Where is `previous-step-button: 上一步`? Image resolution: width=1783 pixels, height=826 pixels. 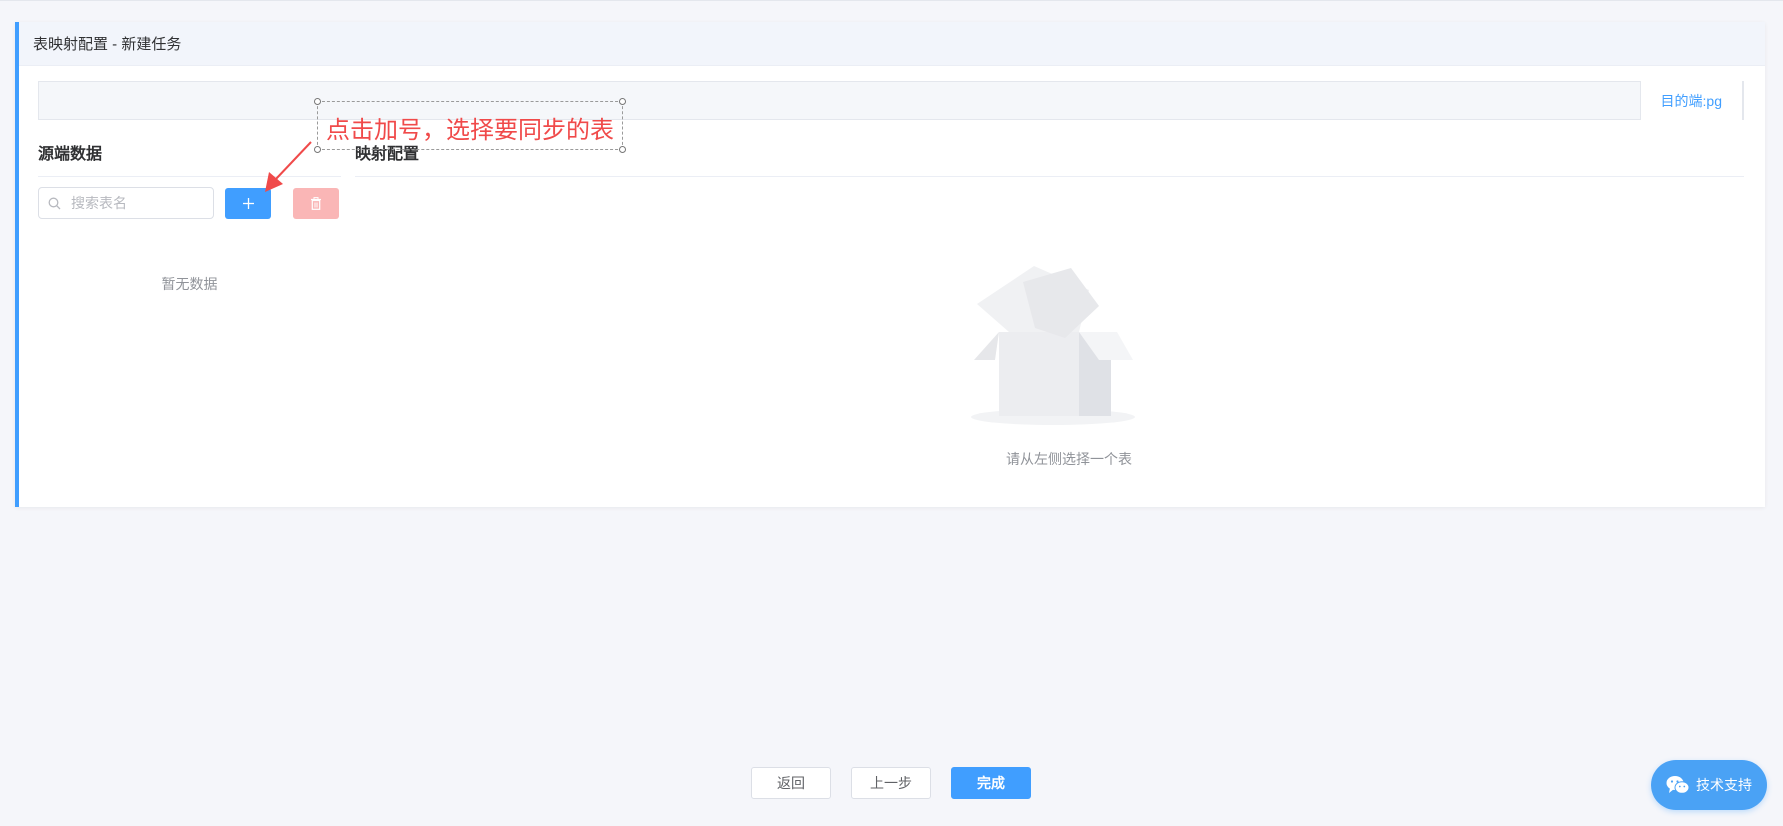 previous-step-button: 上一步 is located at coordinates (891, 783).